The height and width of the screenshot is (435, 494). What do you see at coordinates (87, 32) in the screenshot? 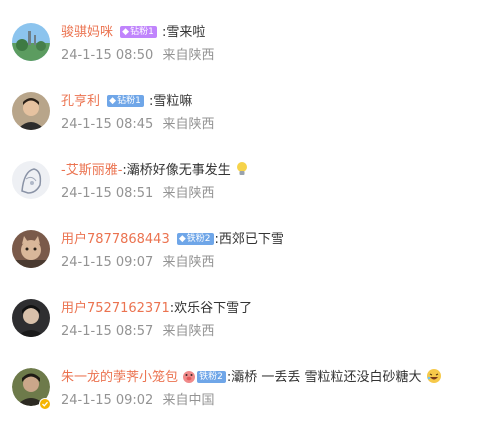
I see `username-link: 骏骐妈咪` at bounding box center [87, 32].